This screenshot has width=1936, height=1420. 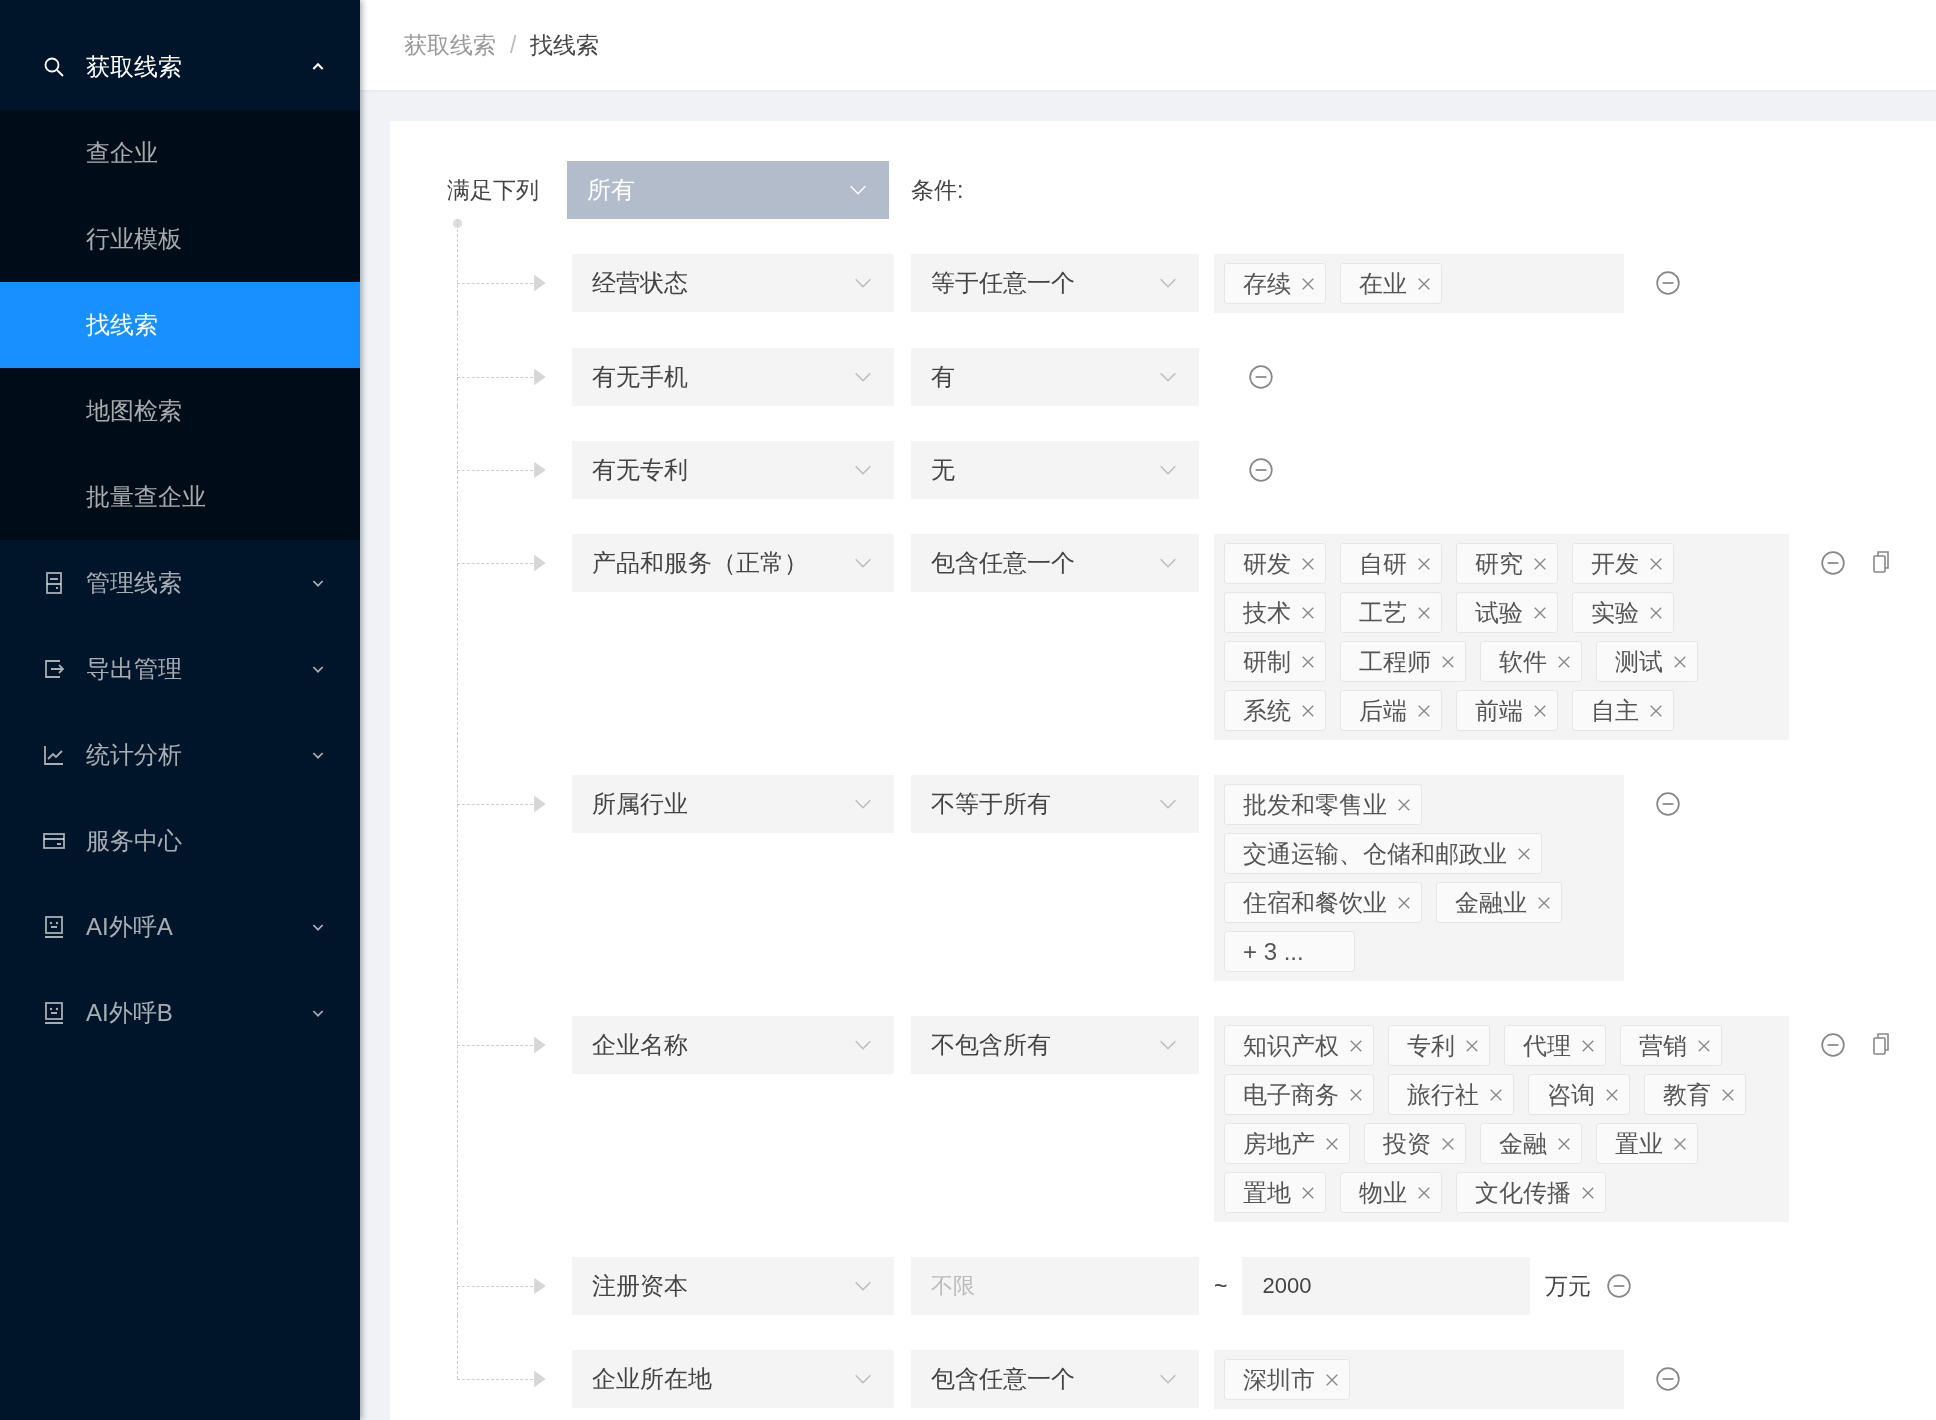 What do you see at coordinates (1439, 1045) in the screenshot?
I see `tag: 专利` at bounding box center [1439, 1045].